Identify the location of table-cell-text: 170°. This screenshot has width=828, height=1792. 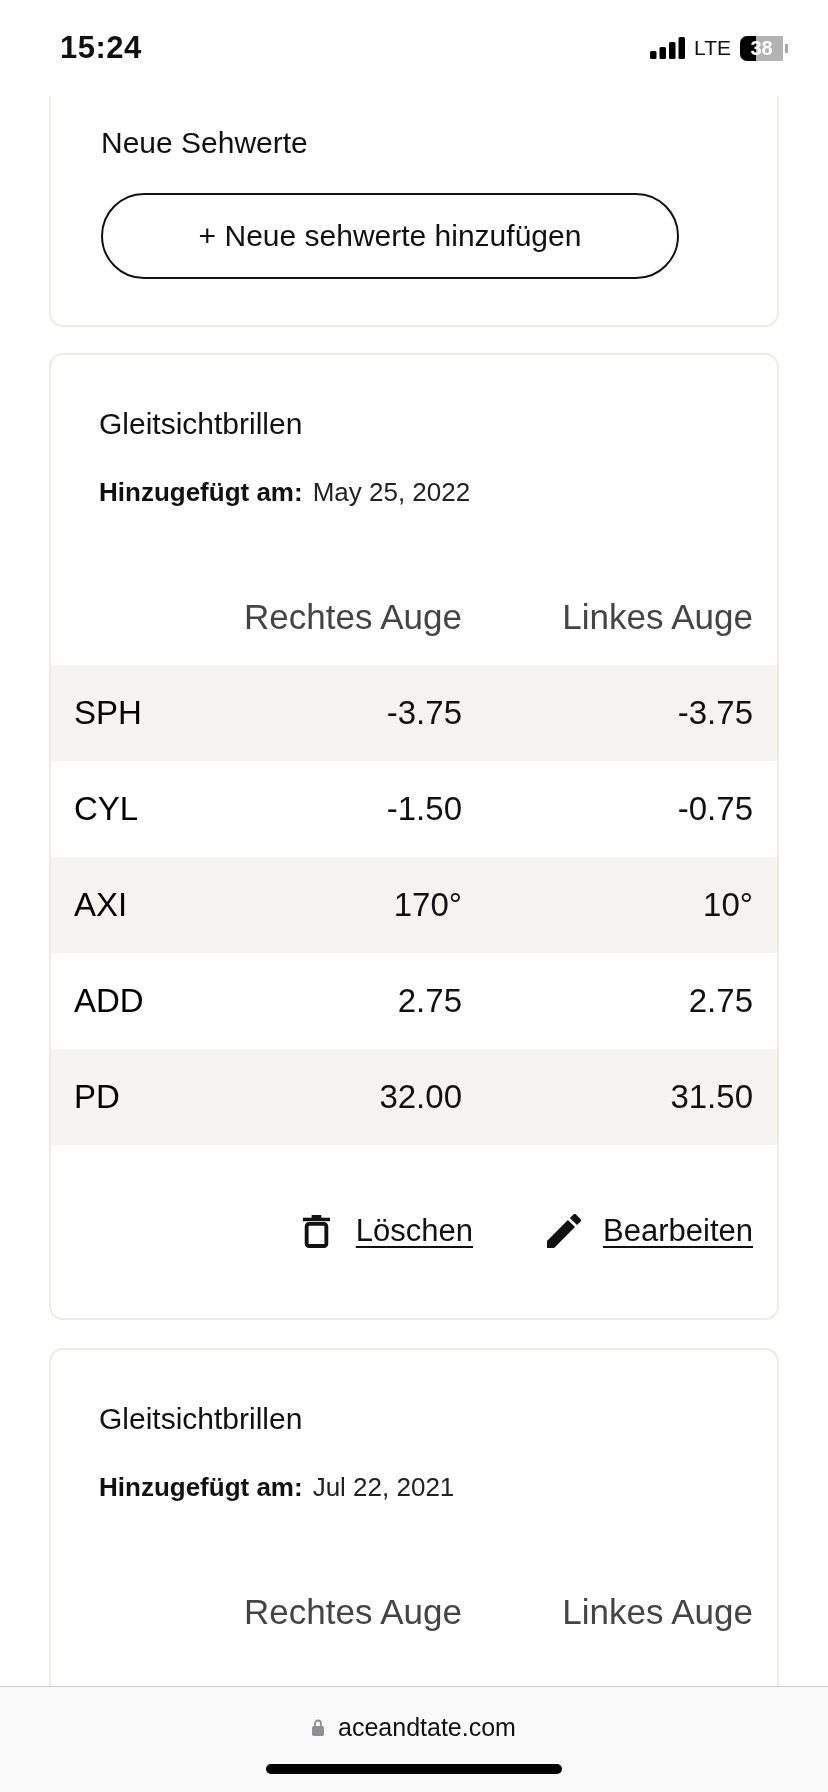
(427, 905).